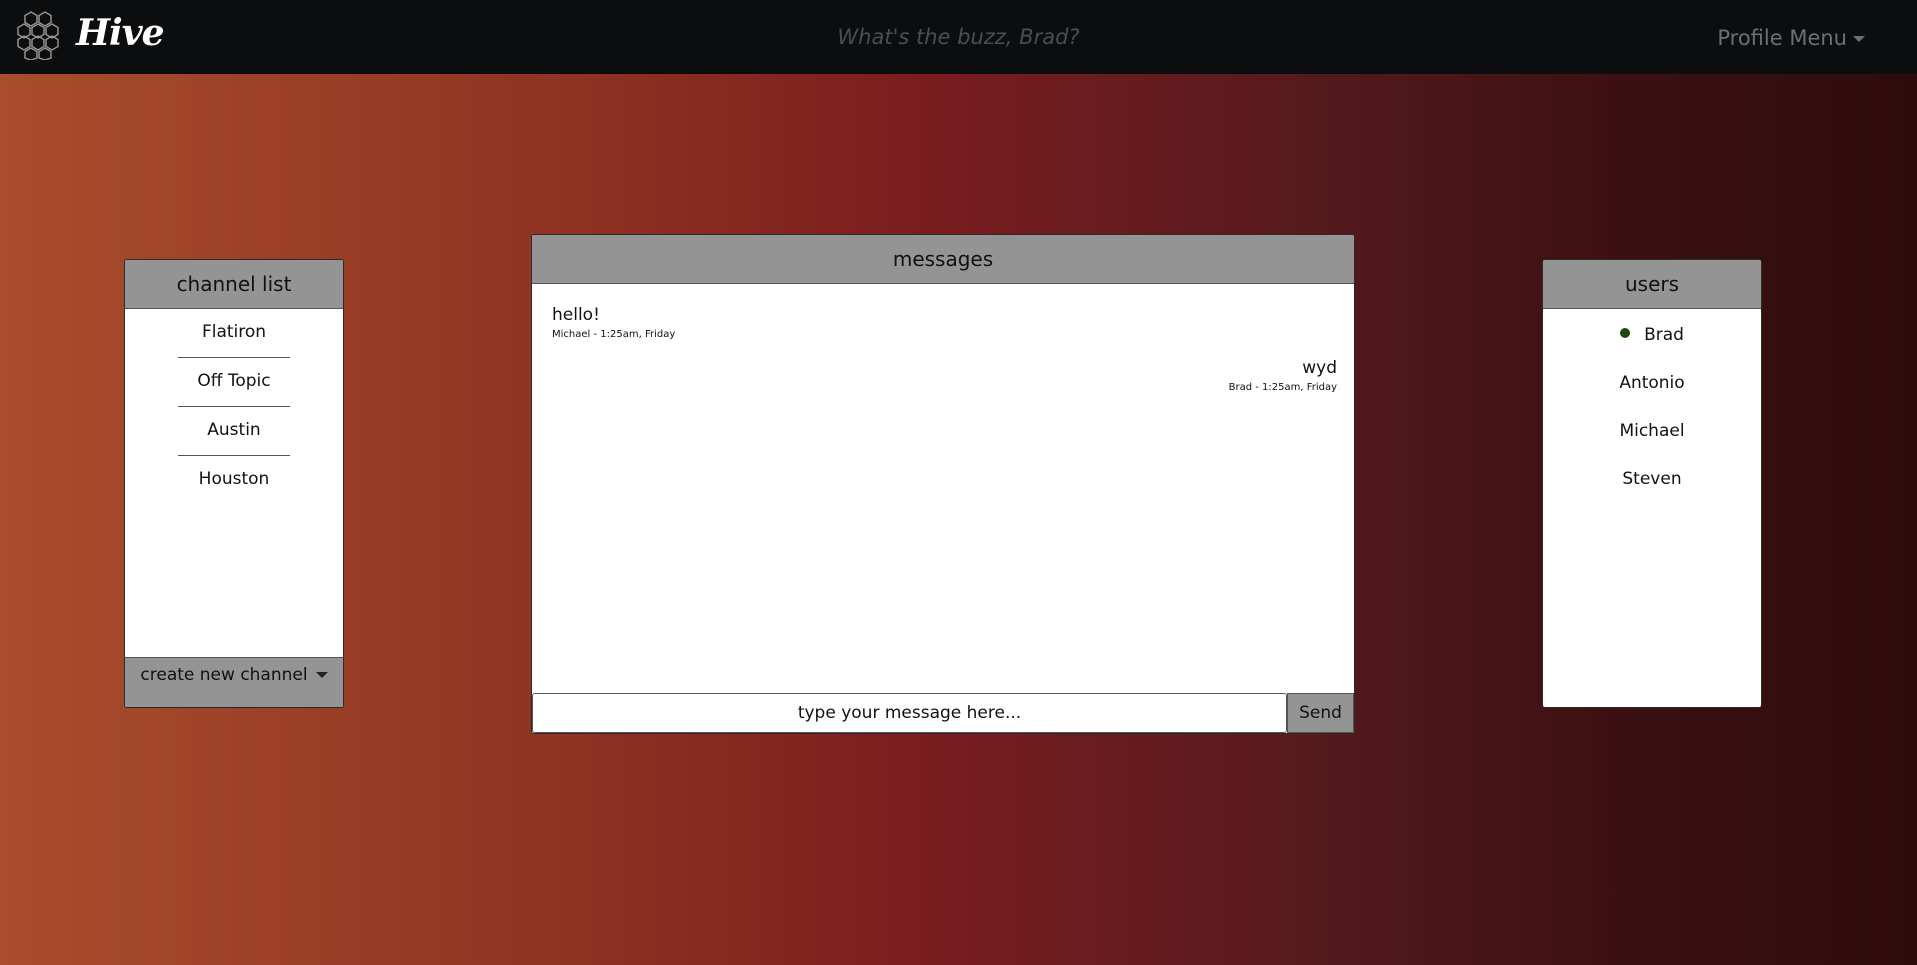 This screenshot has height=965, width=1917. Describe the element at coordinates (1319, 368) in the screenshot. I see `message-text: wyd` at that location.